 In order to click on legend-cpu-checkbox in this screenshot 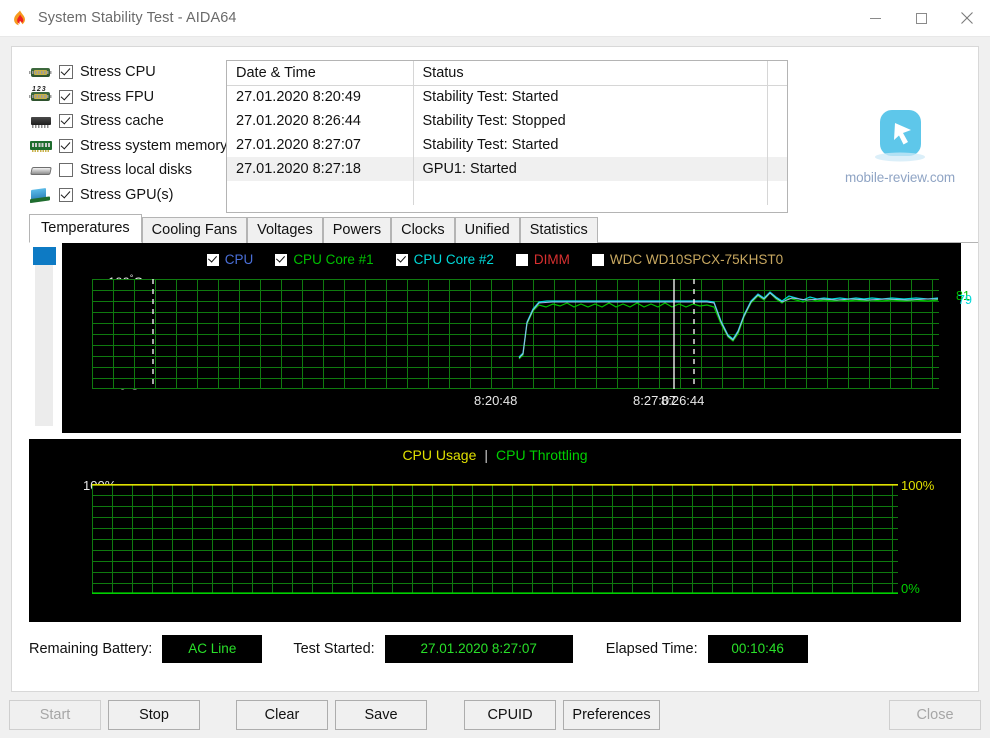, I will do `click(212, 259)`.